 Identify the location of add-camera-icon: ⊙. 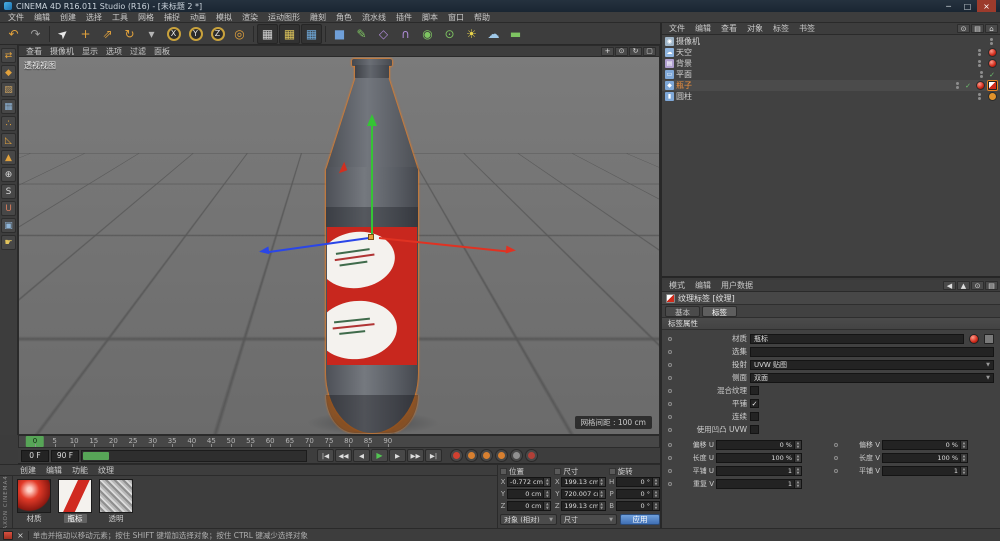
(449, 34).